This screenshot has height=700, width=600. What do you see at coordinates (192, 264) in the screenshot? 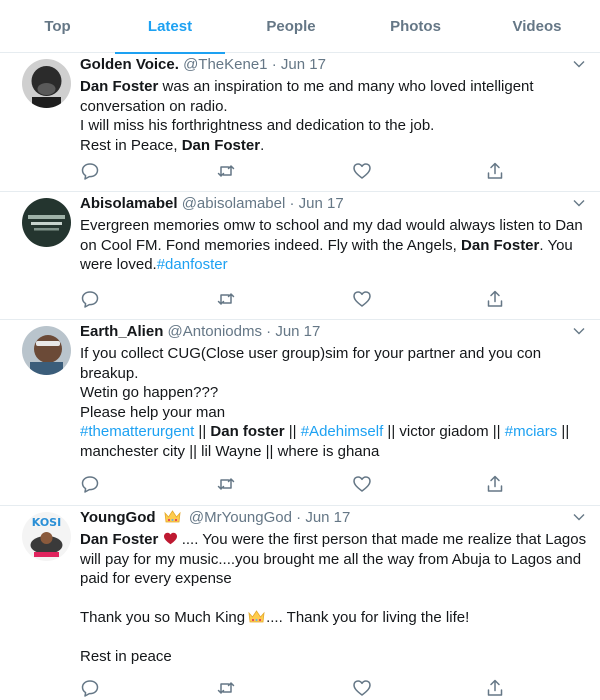
I see `hashtag-link: #danfoster` at bounding box center [192, 264].